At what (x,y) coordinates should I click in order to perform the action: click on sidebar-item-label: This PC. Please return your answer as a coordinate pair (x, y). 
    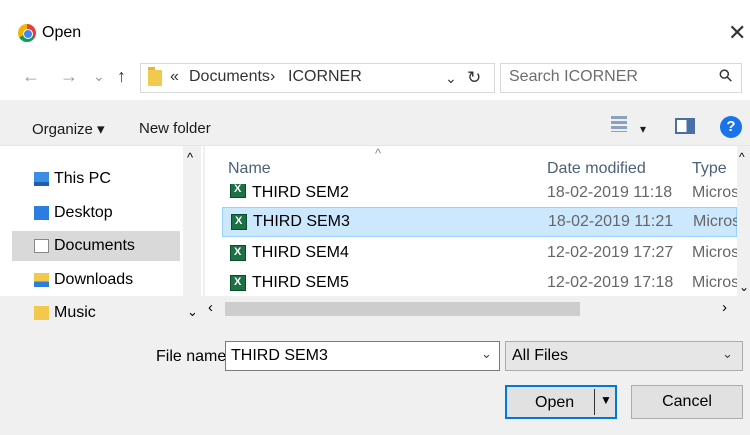
    Looking at the image, I should click on (82, 178).